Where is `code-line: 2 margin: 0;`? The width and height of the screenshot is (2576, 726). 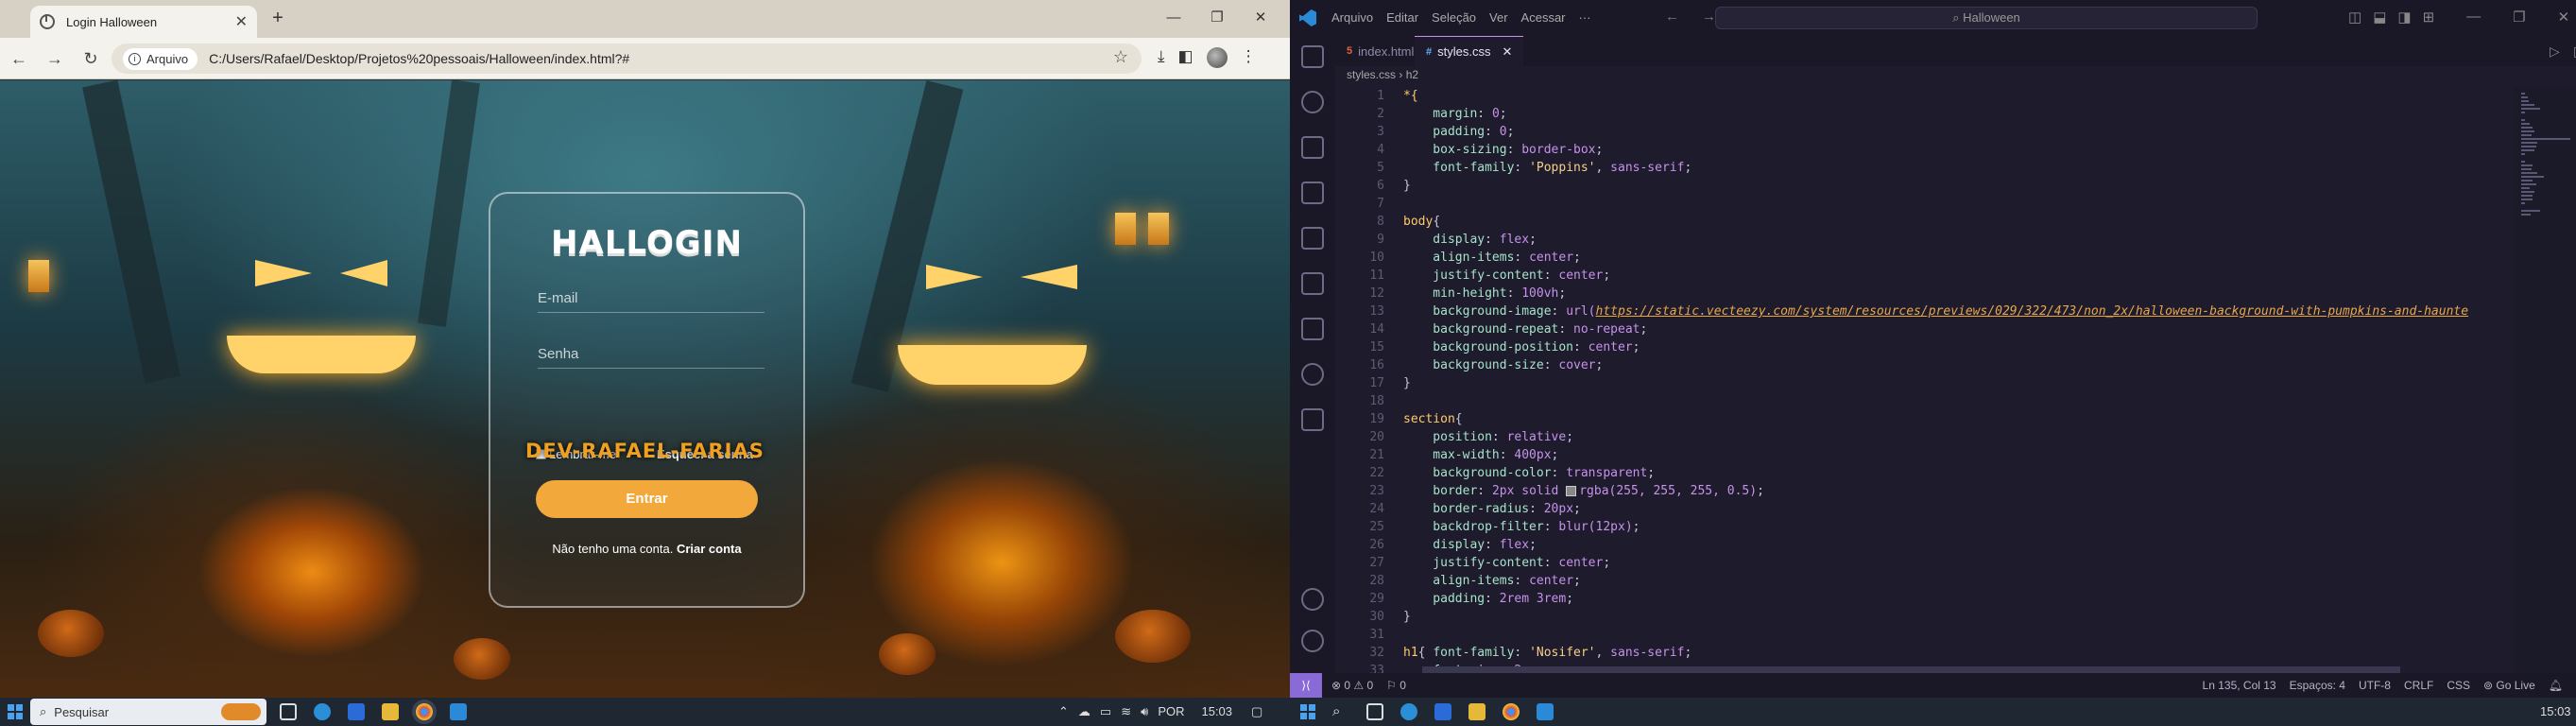
code-line: 2 margin: 0; is located at coordinates (1924, 114).